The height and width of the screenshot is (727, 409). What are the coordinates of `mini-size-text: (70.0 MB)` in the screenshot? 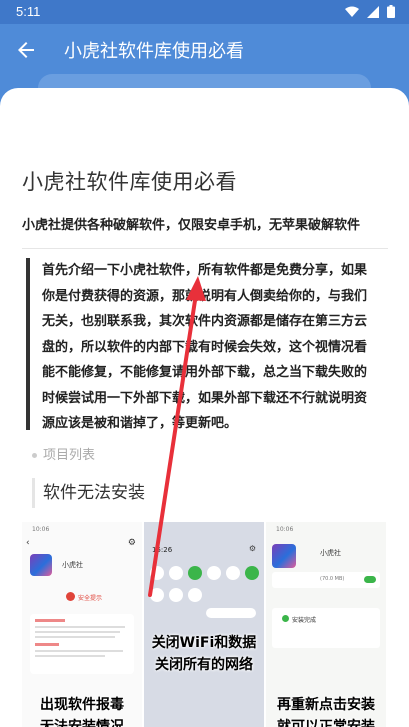 It's located at (332, 579).